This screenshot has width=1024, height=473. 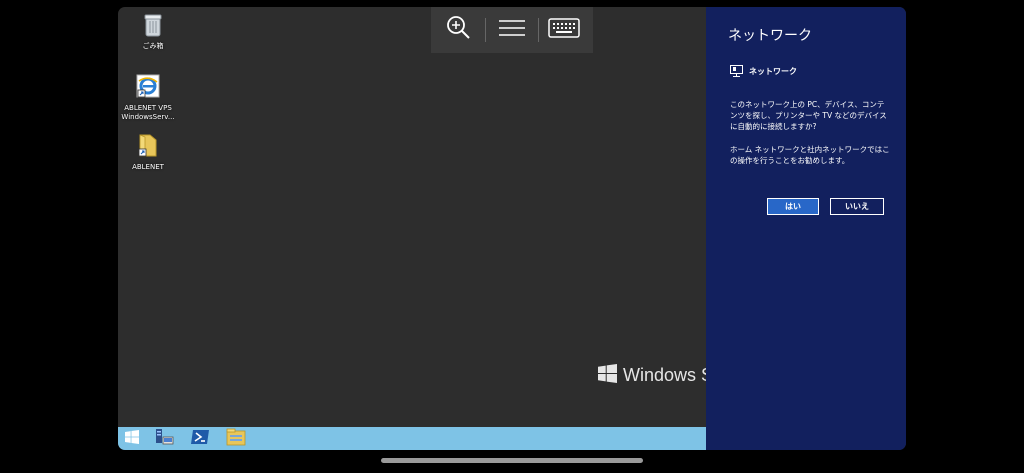 I want to click on taskbar, so click(x=412, y=438).